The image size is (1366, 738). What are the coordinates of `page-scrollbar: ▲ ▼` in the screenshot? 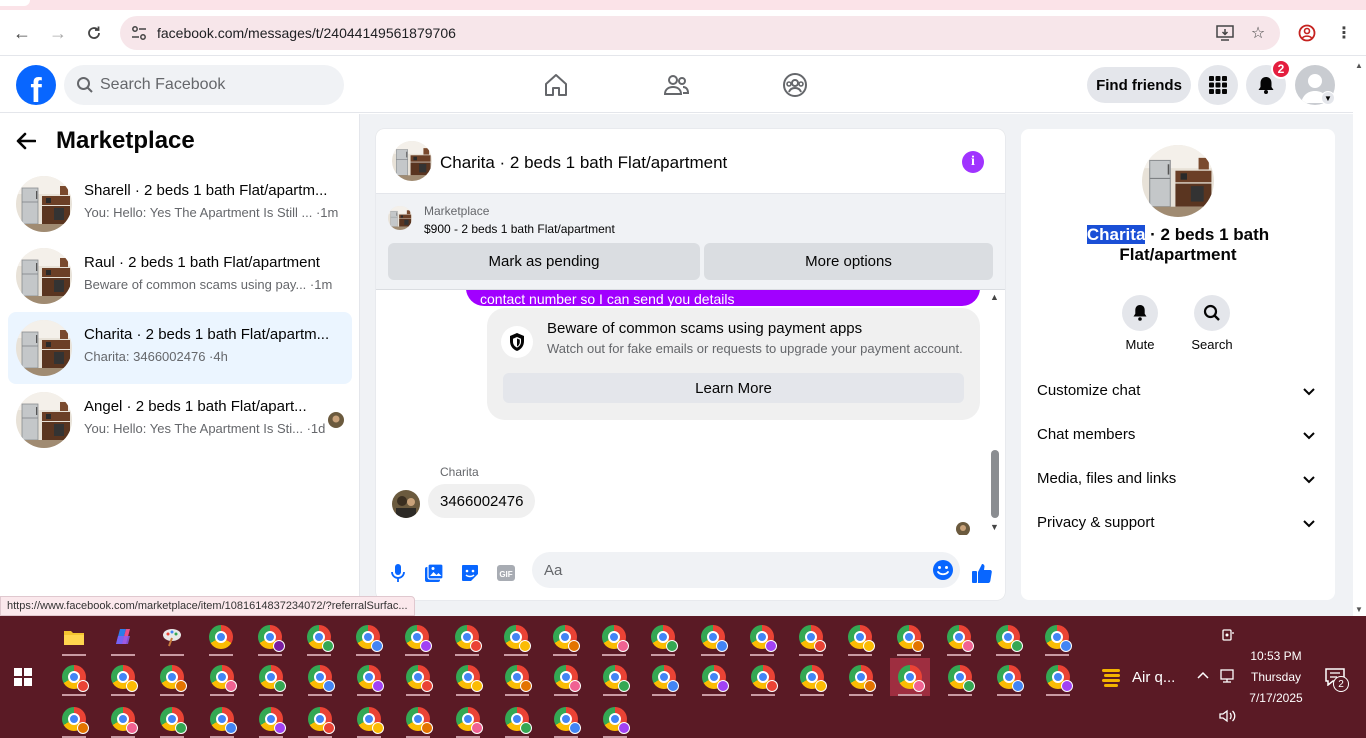 It's located at (1359, 336).